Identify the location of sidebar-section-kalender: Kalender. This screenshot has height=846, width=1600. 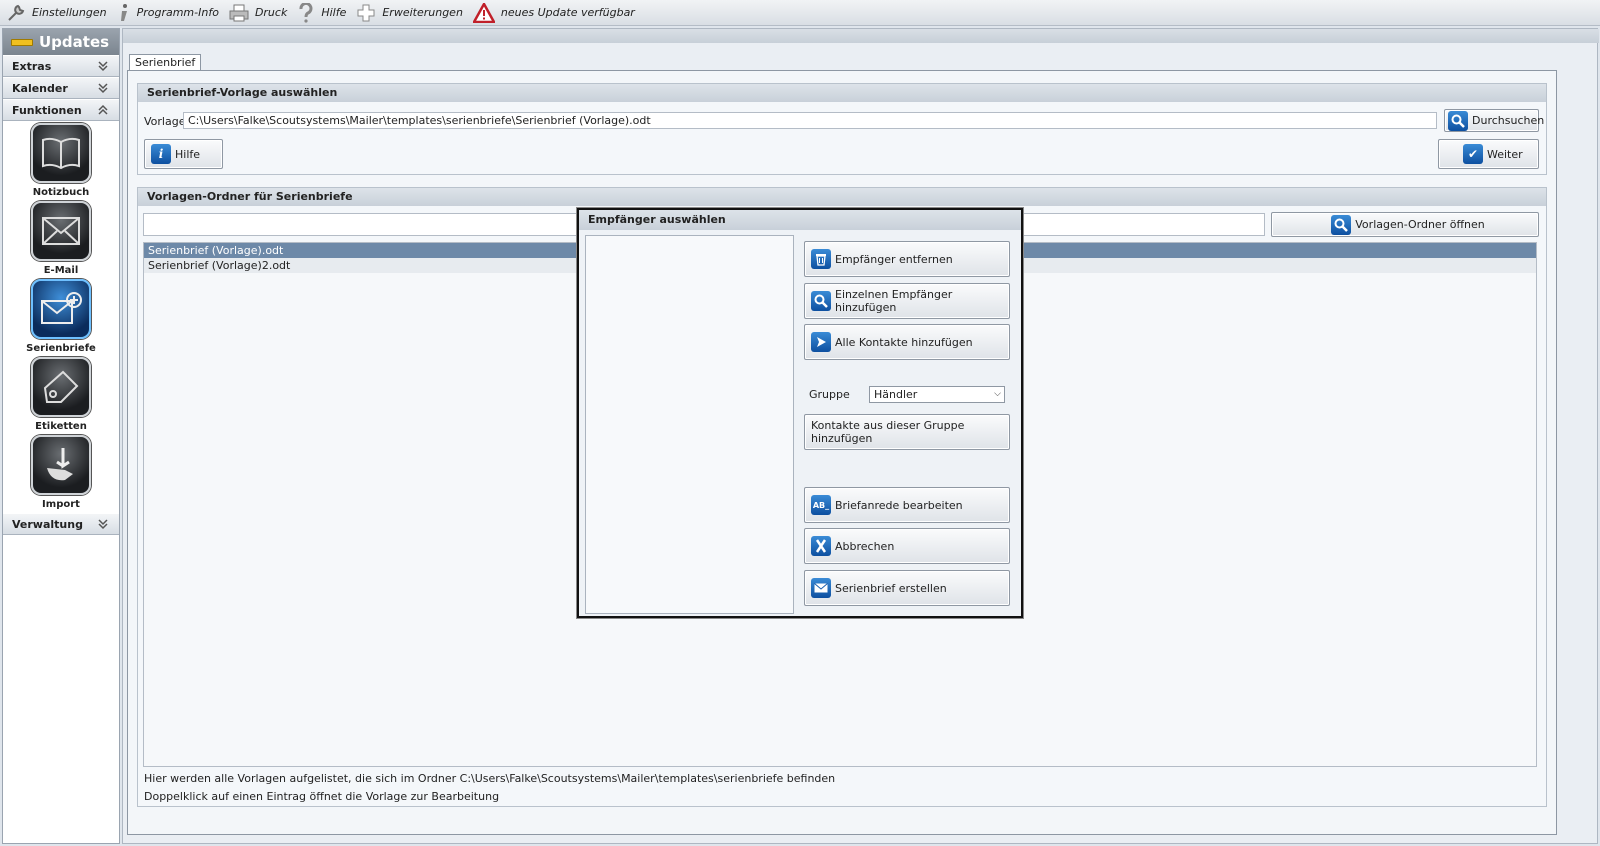
(61, 88).